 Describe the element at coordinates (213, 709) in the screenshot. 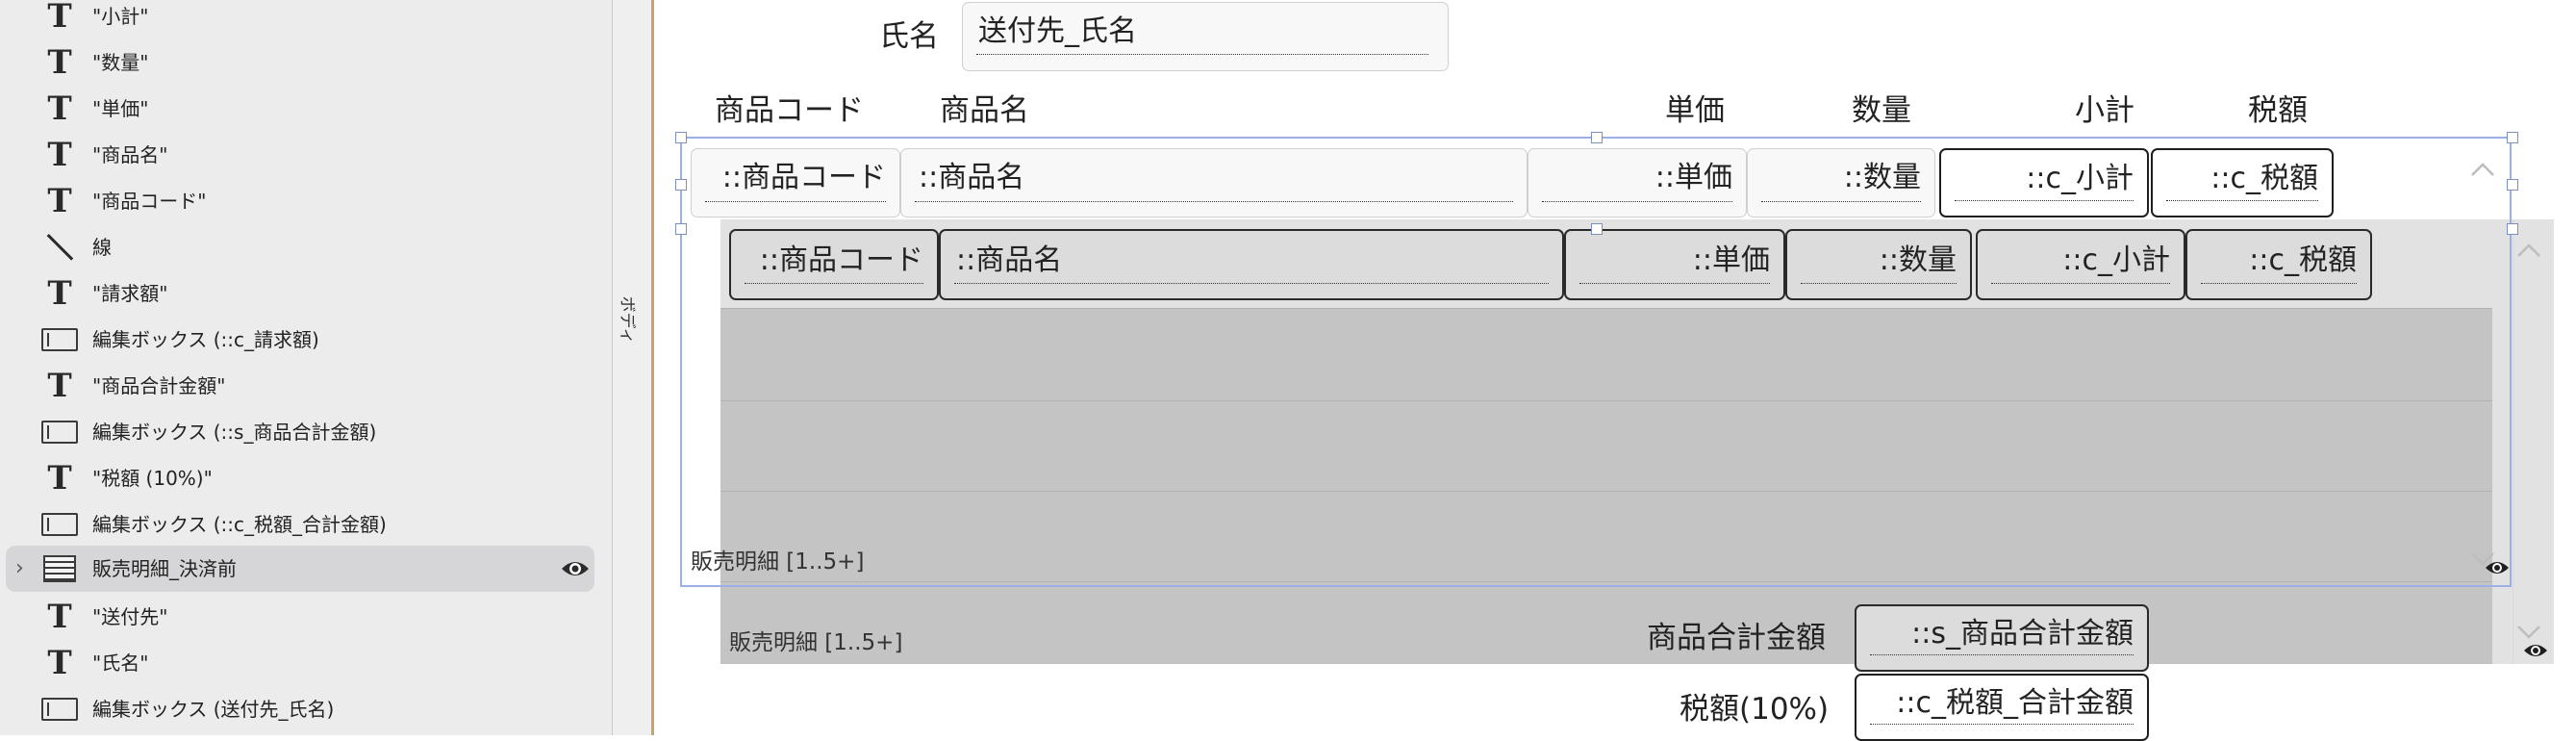

I see `object-label: 編集ボックス (送付先_氏名)` at that location.